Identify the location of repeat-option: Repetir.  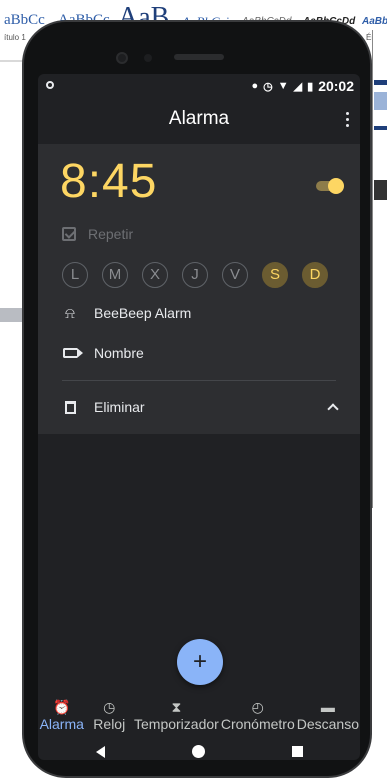
(97, 234).